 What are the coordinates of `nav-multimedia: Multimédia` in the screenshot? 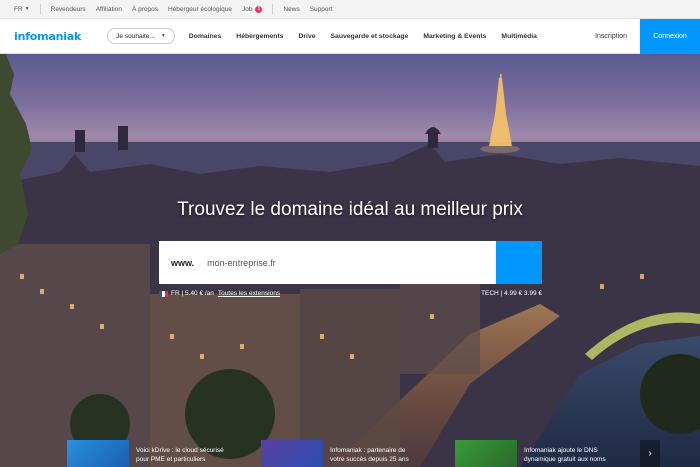 It's located at (519, 36).